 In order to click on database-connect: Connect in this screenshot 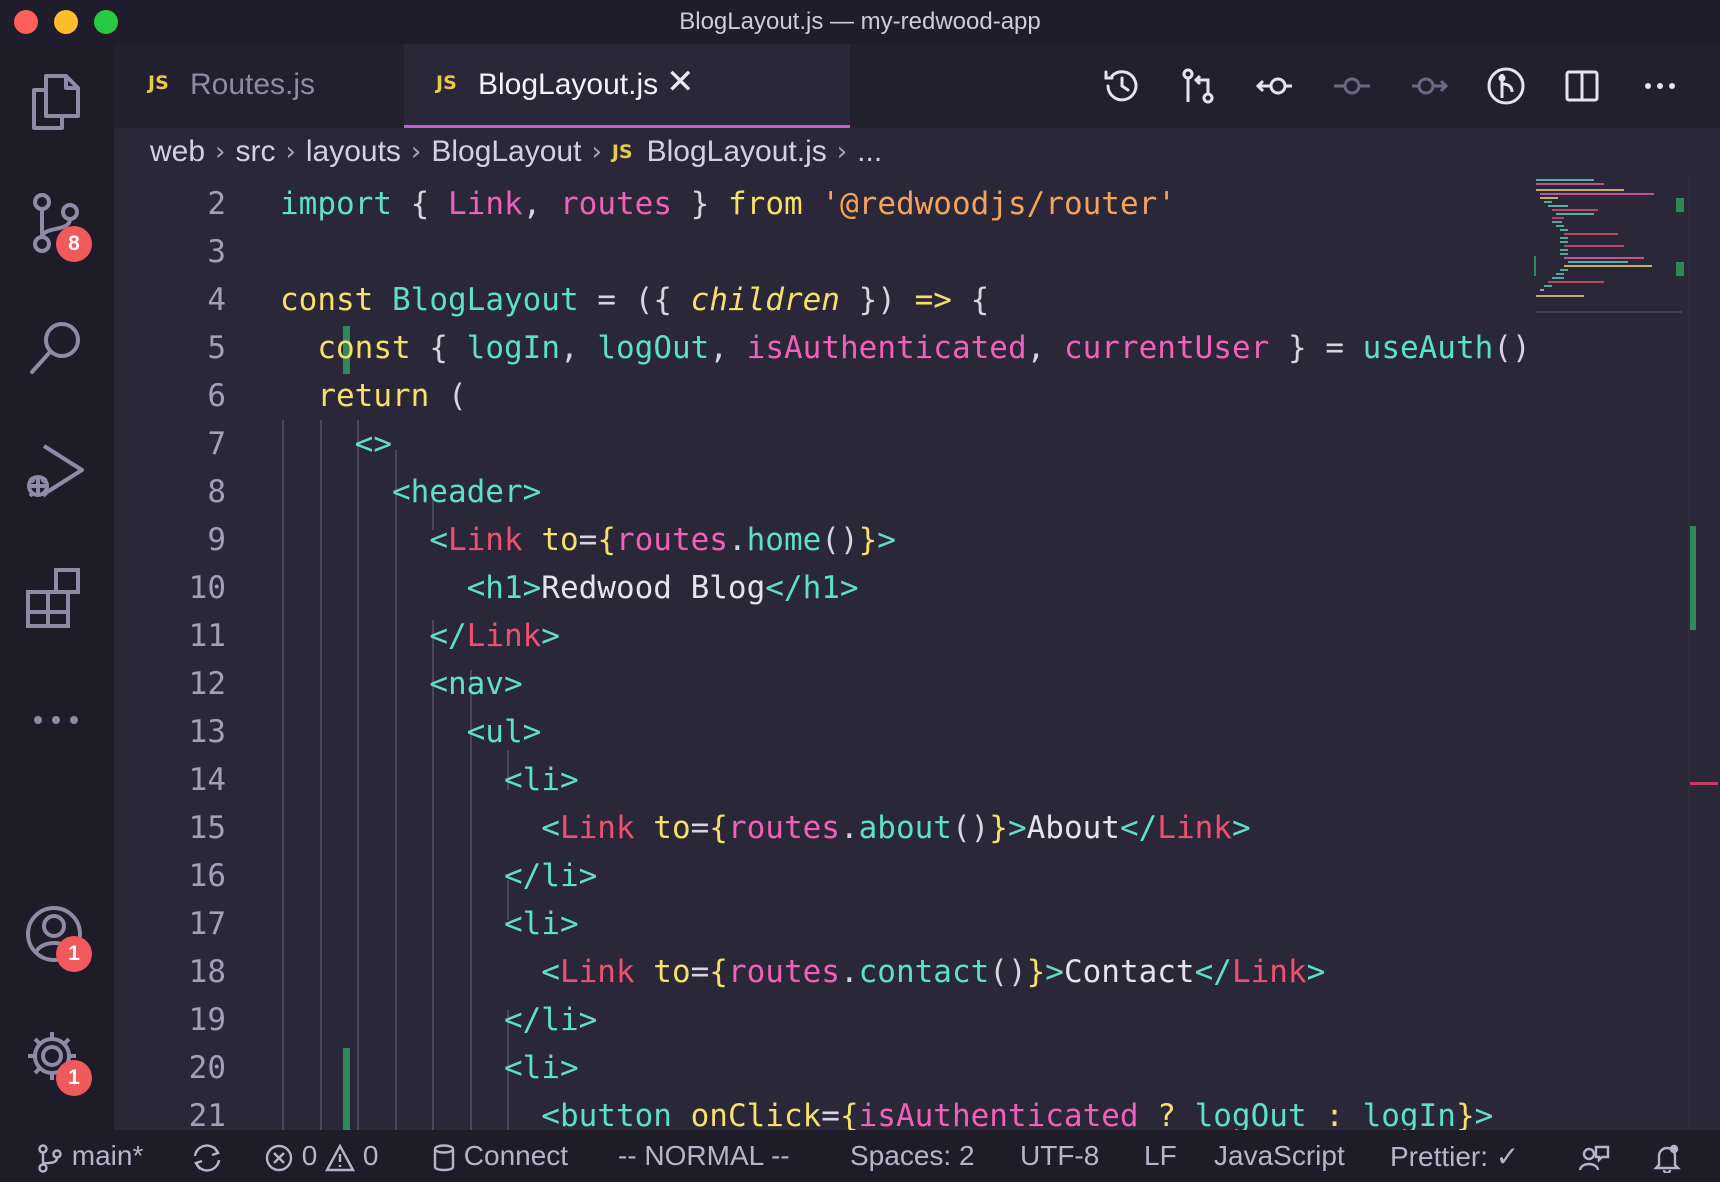, I will do `click(500, 1156)`.